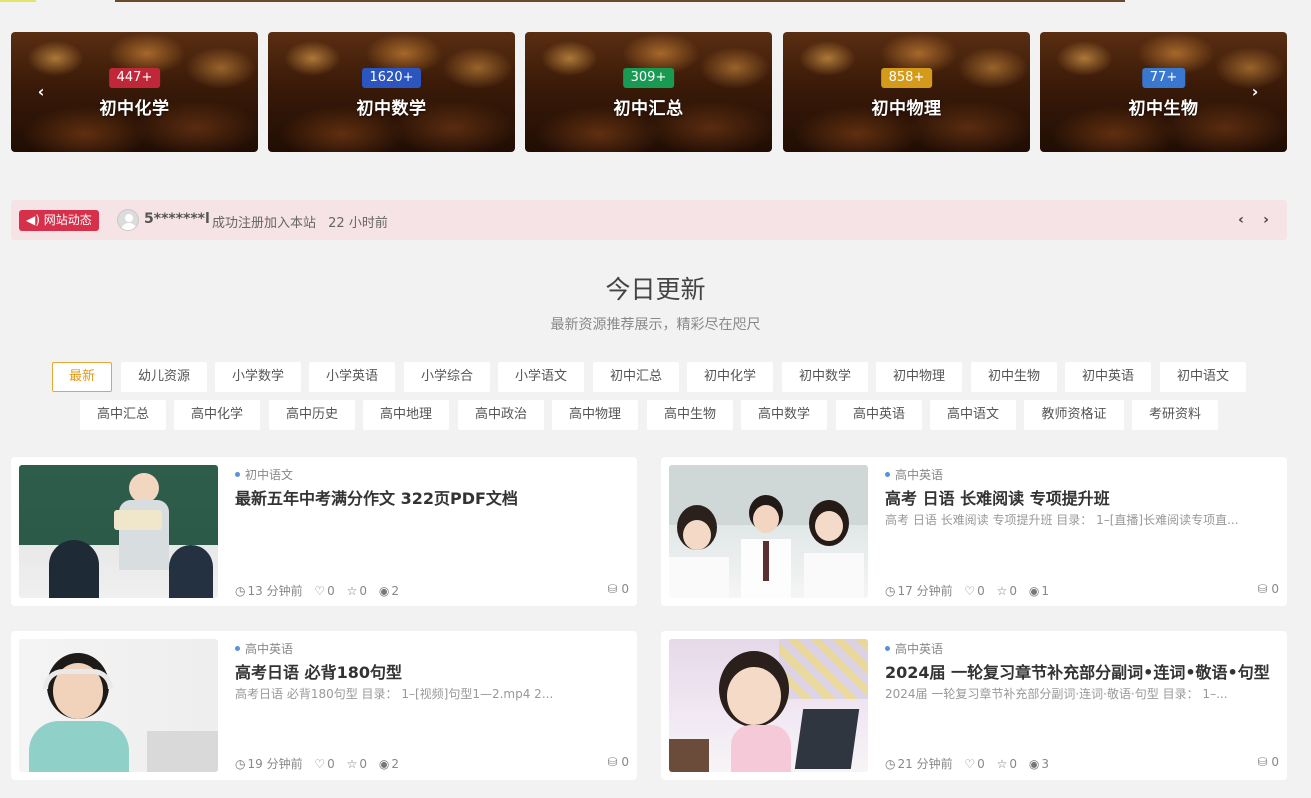 This screenshot has width=1311, height=798. I want to click on category-count-badge: 309+, so click(648, 78).